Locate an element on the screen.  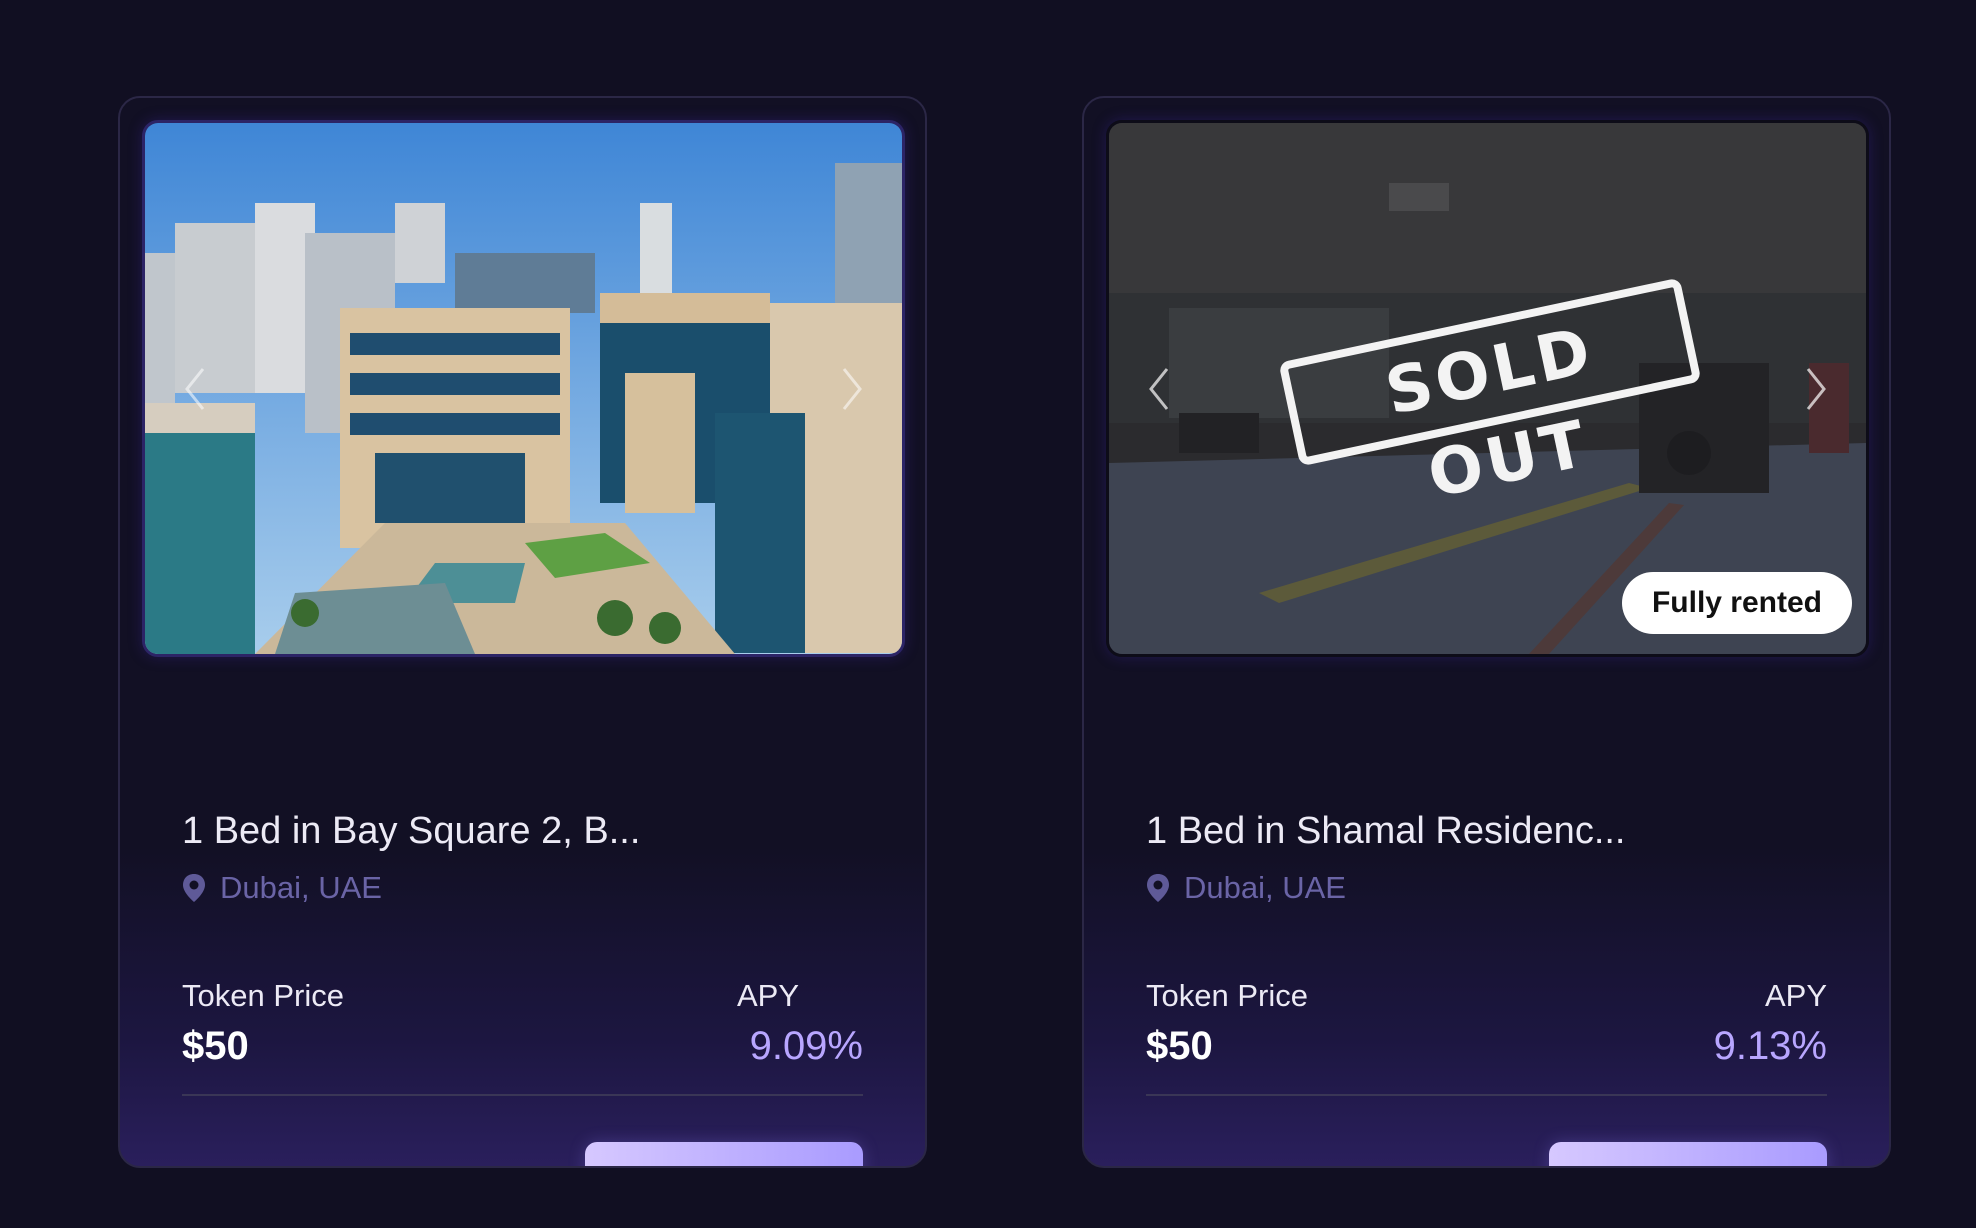
fully-rented-badge: Fully rented is located at coordinates (1736, 603).